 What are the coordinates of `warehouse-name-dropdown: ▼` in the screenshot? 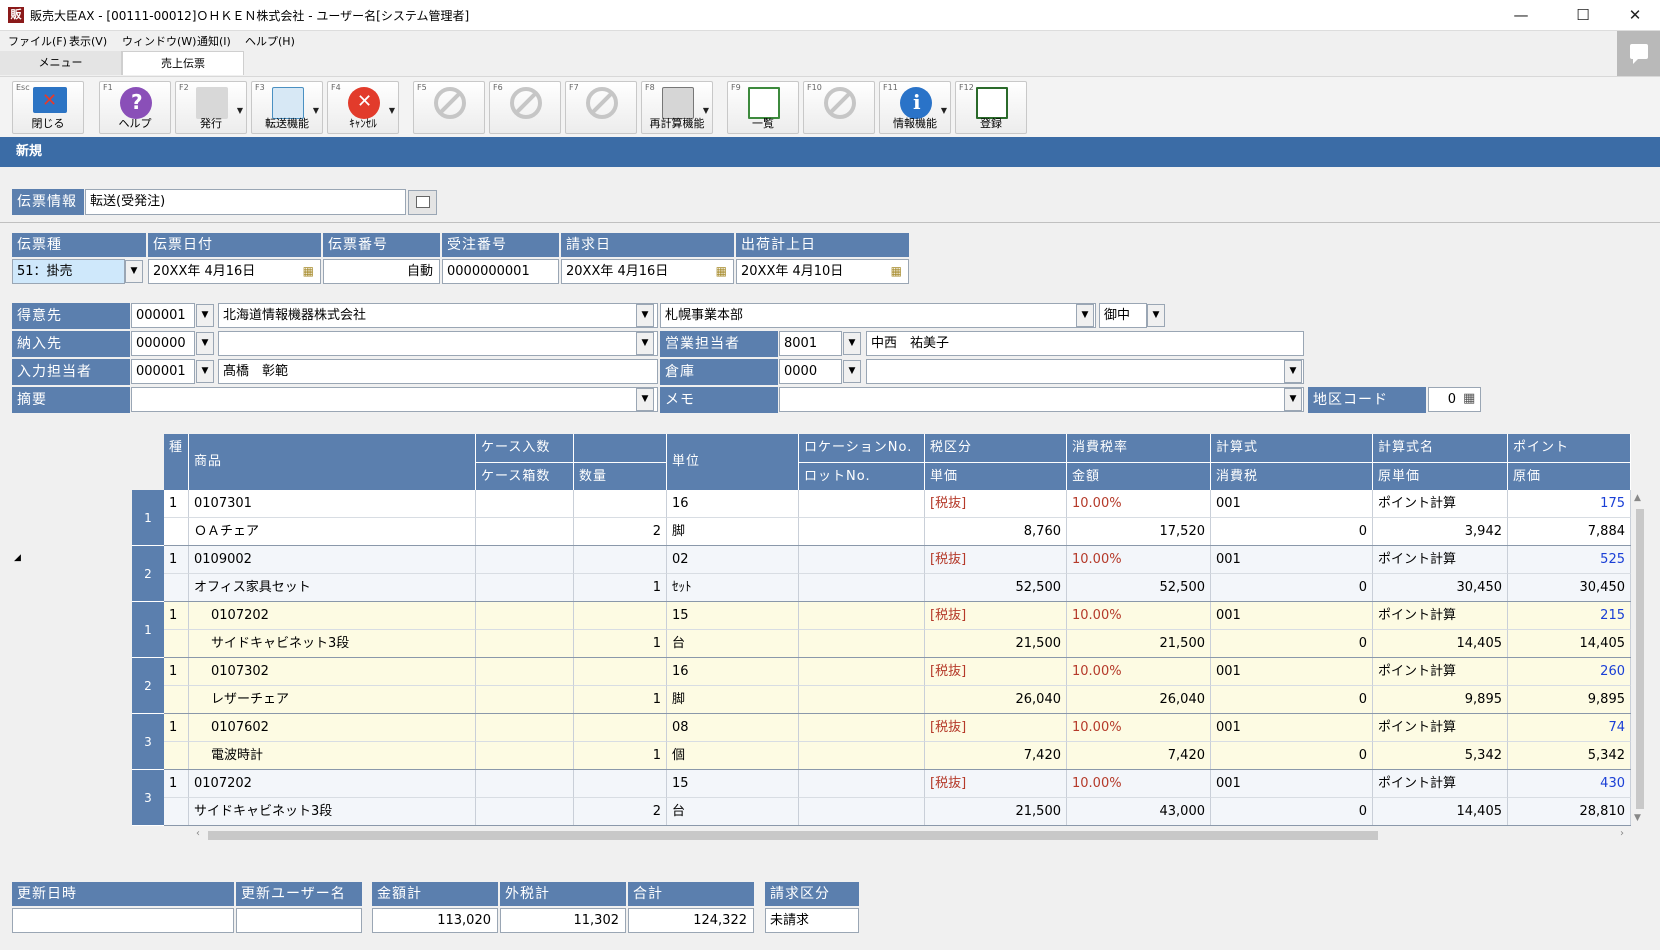 It's located at (1293, 371).